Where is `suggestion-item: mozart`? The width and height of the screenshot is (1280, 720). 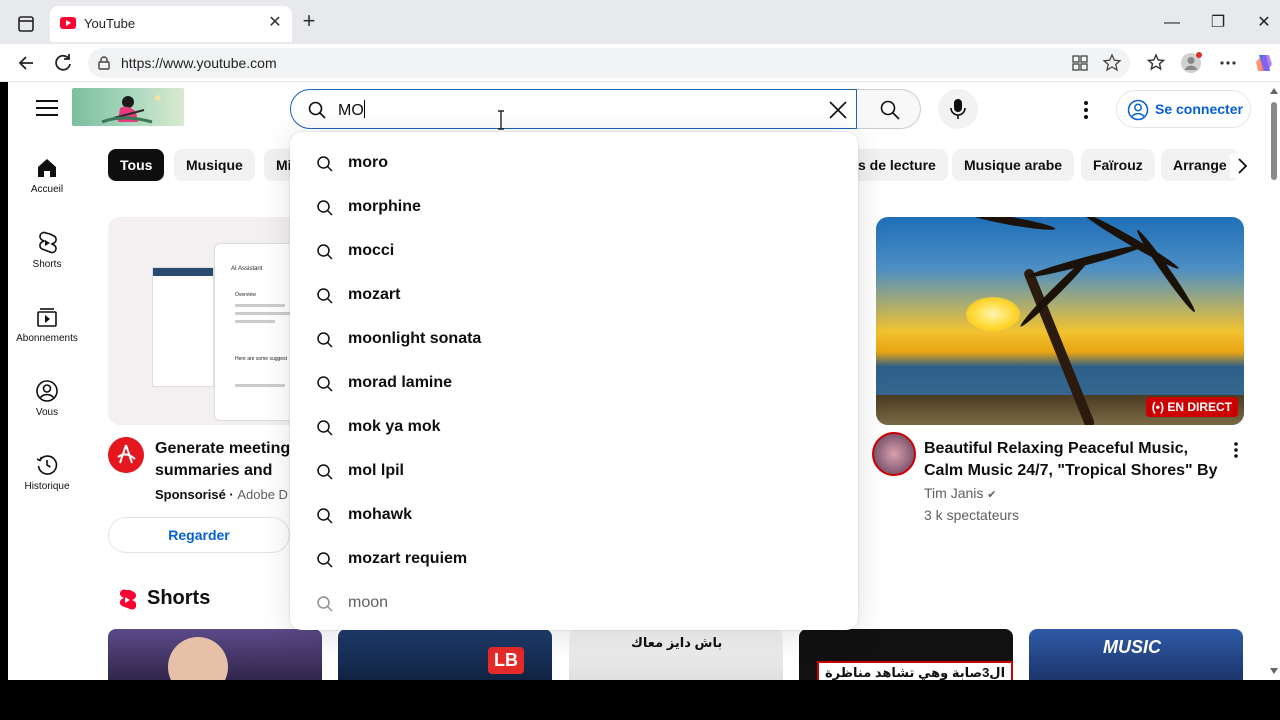 suggestion-item: mozart is located at coordinates (574, 296).